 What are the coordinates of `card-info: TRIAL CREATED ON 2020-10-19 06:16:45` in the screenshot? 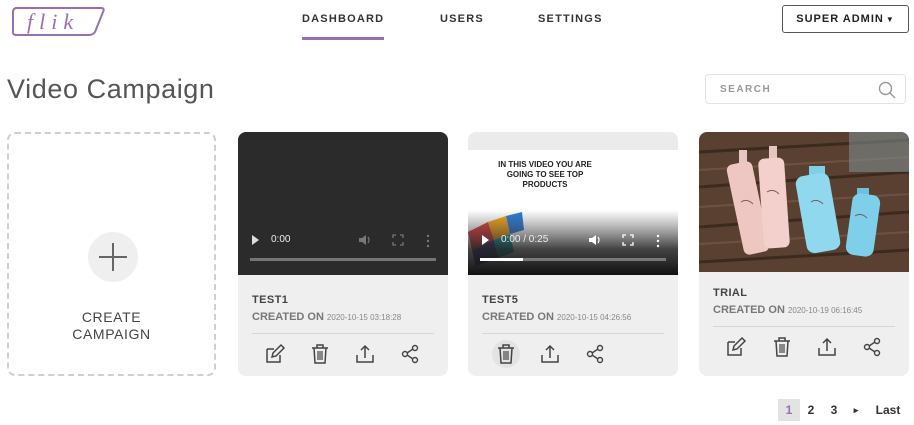 It's located at (804, 301).